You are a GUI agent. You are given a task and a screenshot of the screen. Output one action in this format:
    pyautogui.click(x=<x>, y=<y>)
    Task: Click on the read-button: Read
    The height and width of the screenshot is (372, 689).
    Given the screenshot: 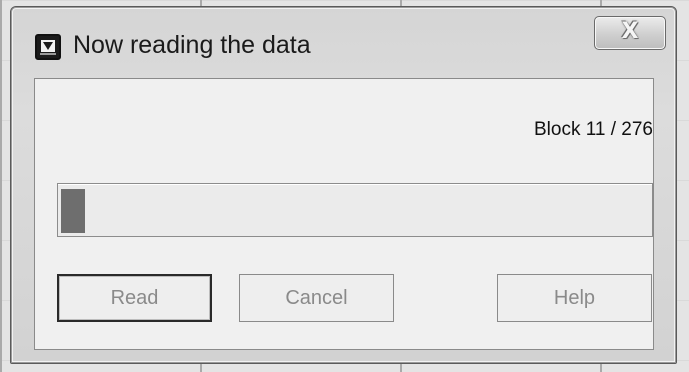 What is the action you would take?
    pyautogui.click(x=134, y=298)
    